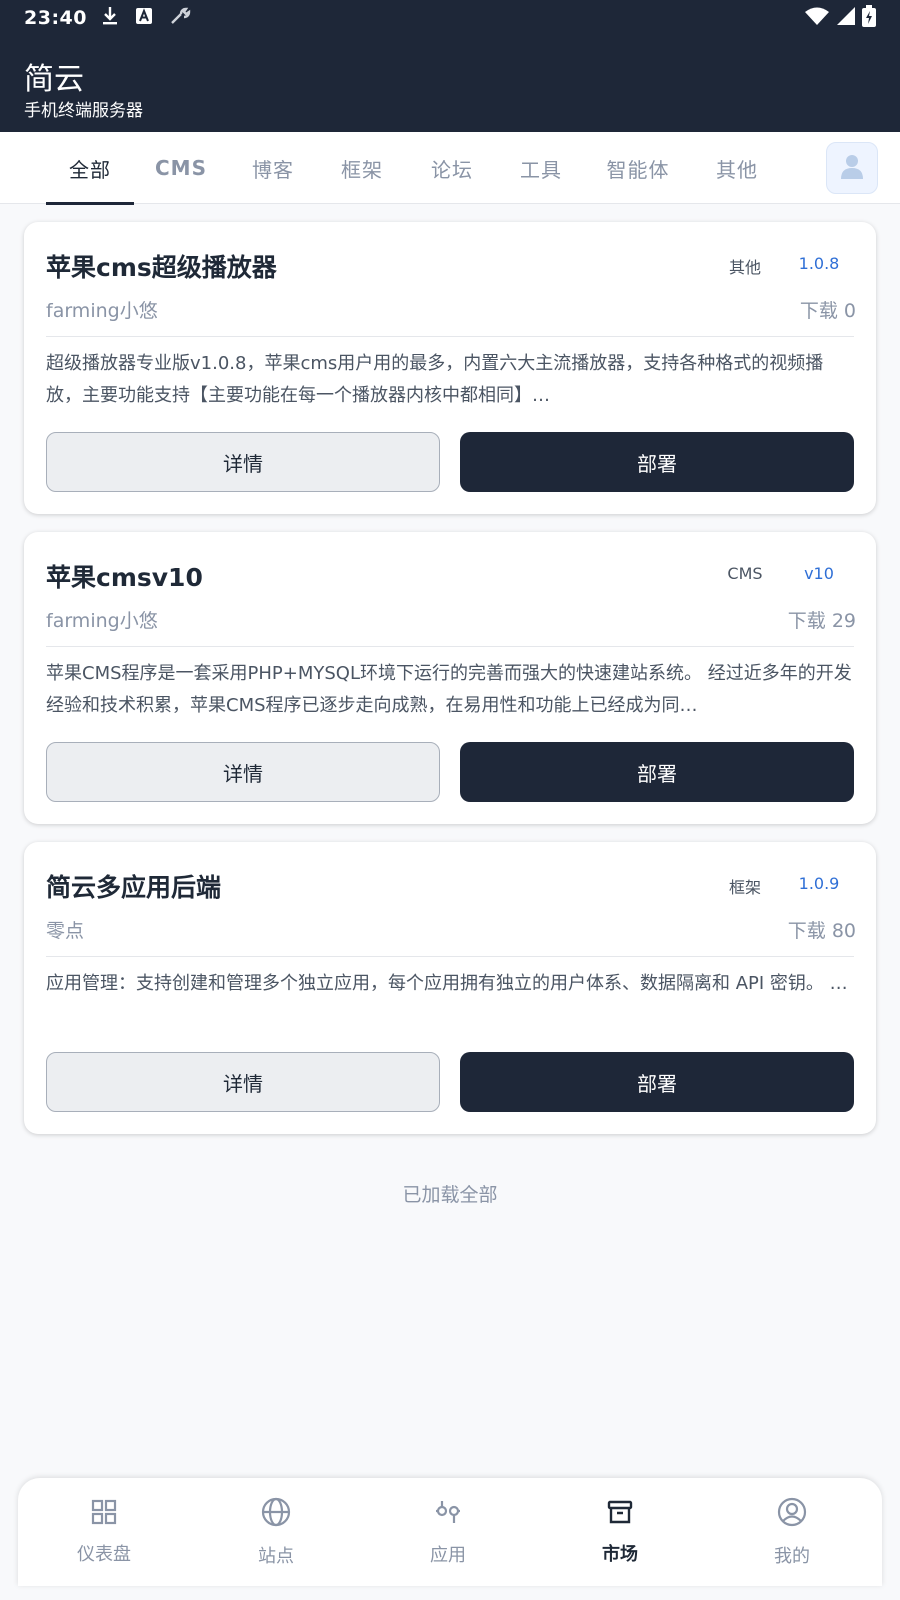 Image resolution: width=900 pixels, height=1600 pixels. I want to click on app-card-title: 苹果cmsv10, so click(124, 577).